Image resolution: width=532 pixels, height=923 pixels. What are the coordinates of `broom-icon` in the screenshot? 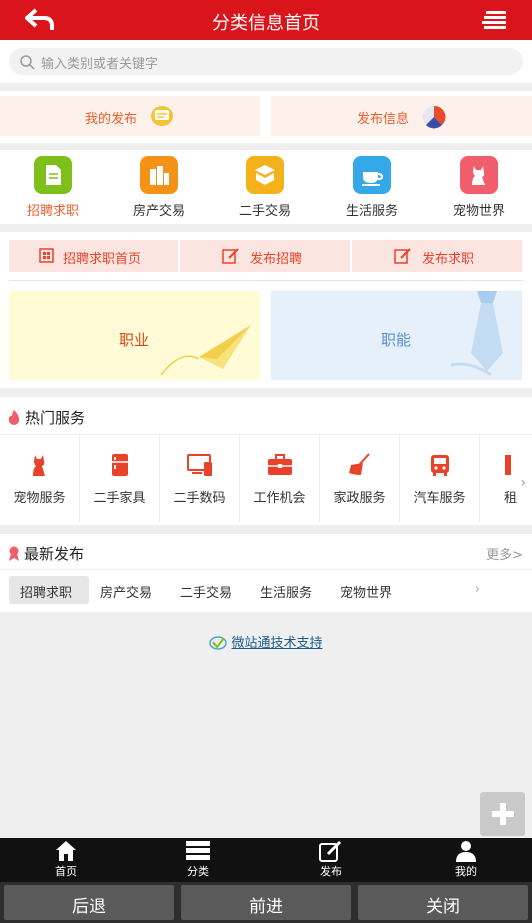 It's located at (359, 464).